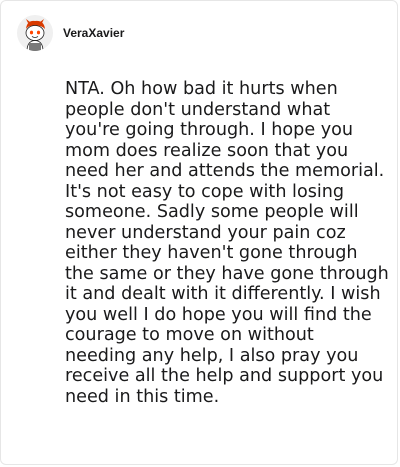  Describe the element at coordinates (35, 33) in the screenshot. I see `reddit-snoo-avatar-icon` at that location.